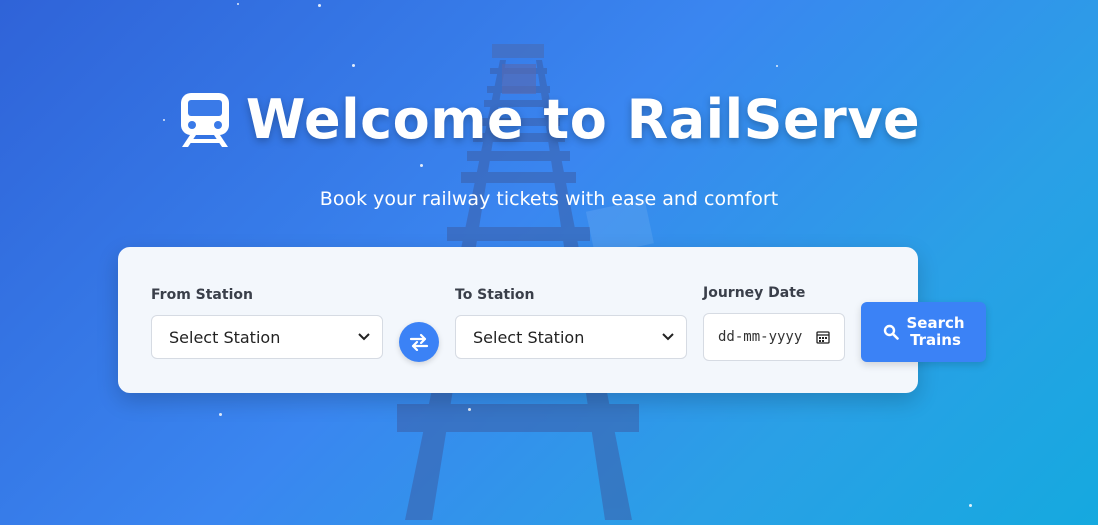  Describe the element at coordinates (225, 337) in the screenshot. I see `from-station-value: Select Station` at that location.